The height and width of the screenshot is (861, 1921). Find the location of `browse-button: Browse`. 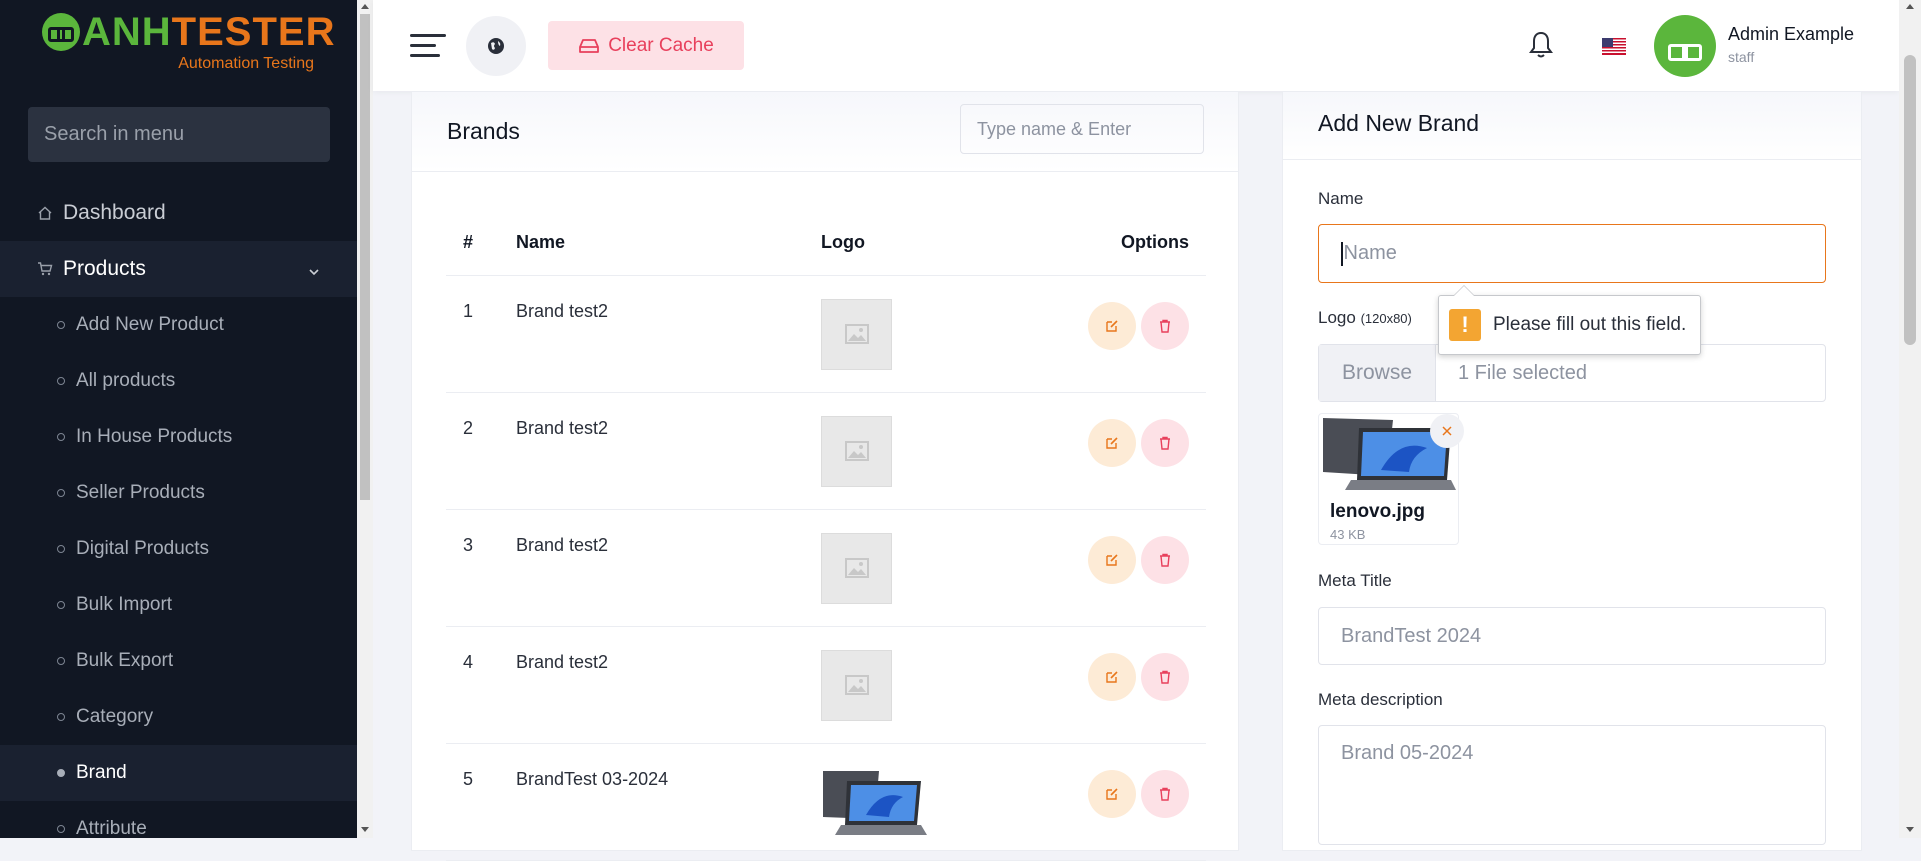

browse-button: Browse is located at coordinates (1377, 373).